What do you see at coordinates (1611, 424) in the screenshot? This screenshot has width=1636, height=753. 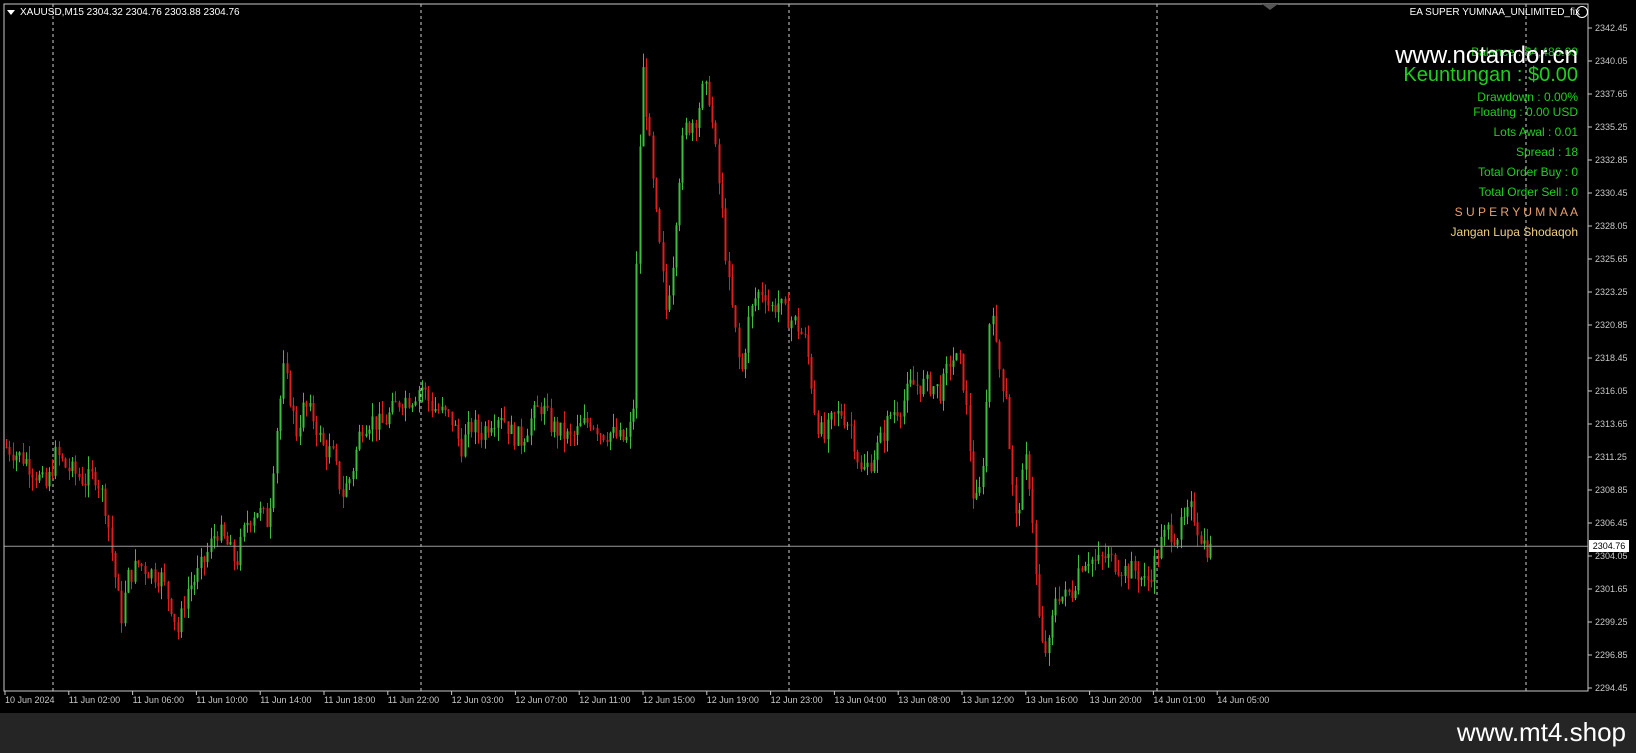 I see `y-tick-label: 2313.65` at bounding box center [1611, 424].